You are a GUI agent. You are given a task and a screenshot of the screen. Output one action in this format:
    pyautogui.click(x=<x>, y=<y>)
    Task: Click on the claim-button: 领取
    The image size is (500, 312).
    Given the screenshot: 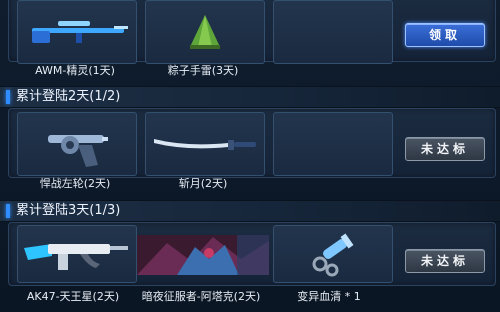 What is the action you would take?
    pyautogui.click(x=445, y=35)
    